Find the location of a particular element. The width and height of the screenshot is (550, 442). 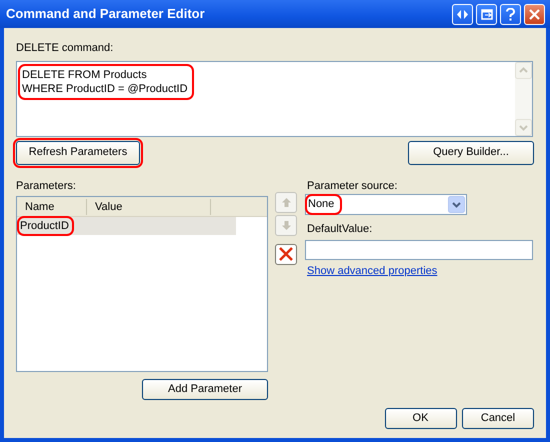

default-value-label: DefaultValue: is located at coordinates (340, 229).